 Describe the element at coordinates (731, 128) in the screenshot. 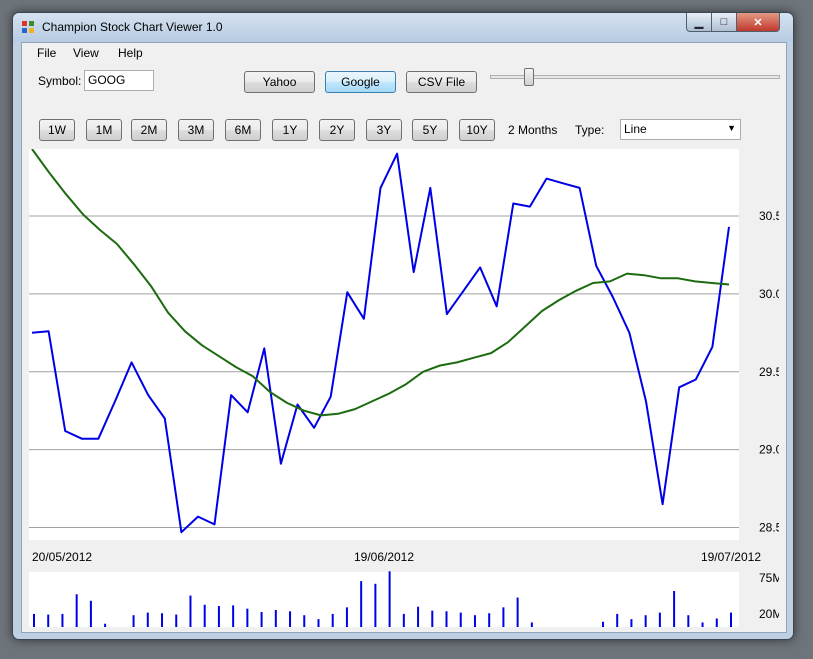

I see `dropdown-arrow-icon: ▼` at that location.